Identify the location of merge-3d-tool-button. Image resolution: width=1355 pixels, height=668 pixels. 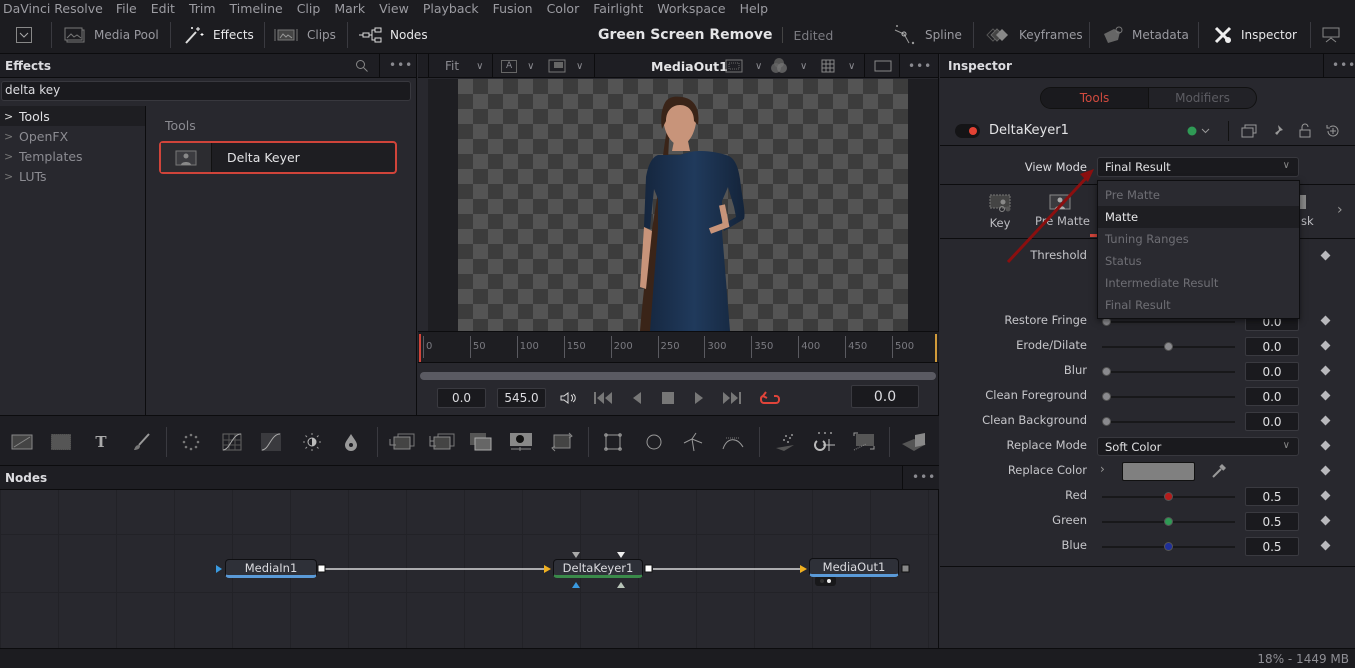
(442, 442).